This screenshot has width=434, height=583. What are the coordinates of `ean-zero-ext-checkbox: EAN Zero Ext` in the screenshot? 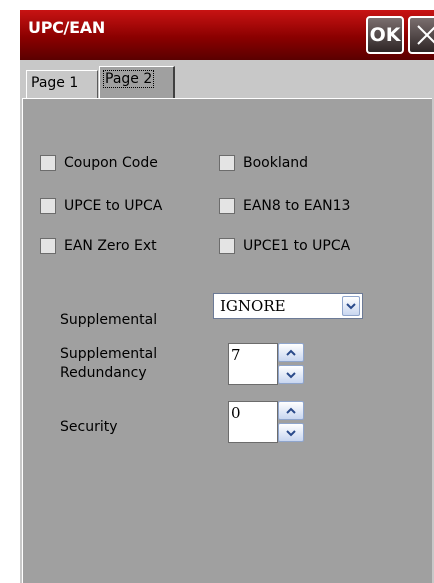 It's located at (98, 246).